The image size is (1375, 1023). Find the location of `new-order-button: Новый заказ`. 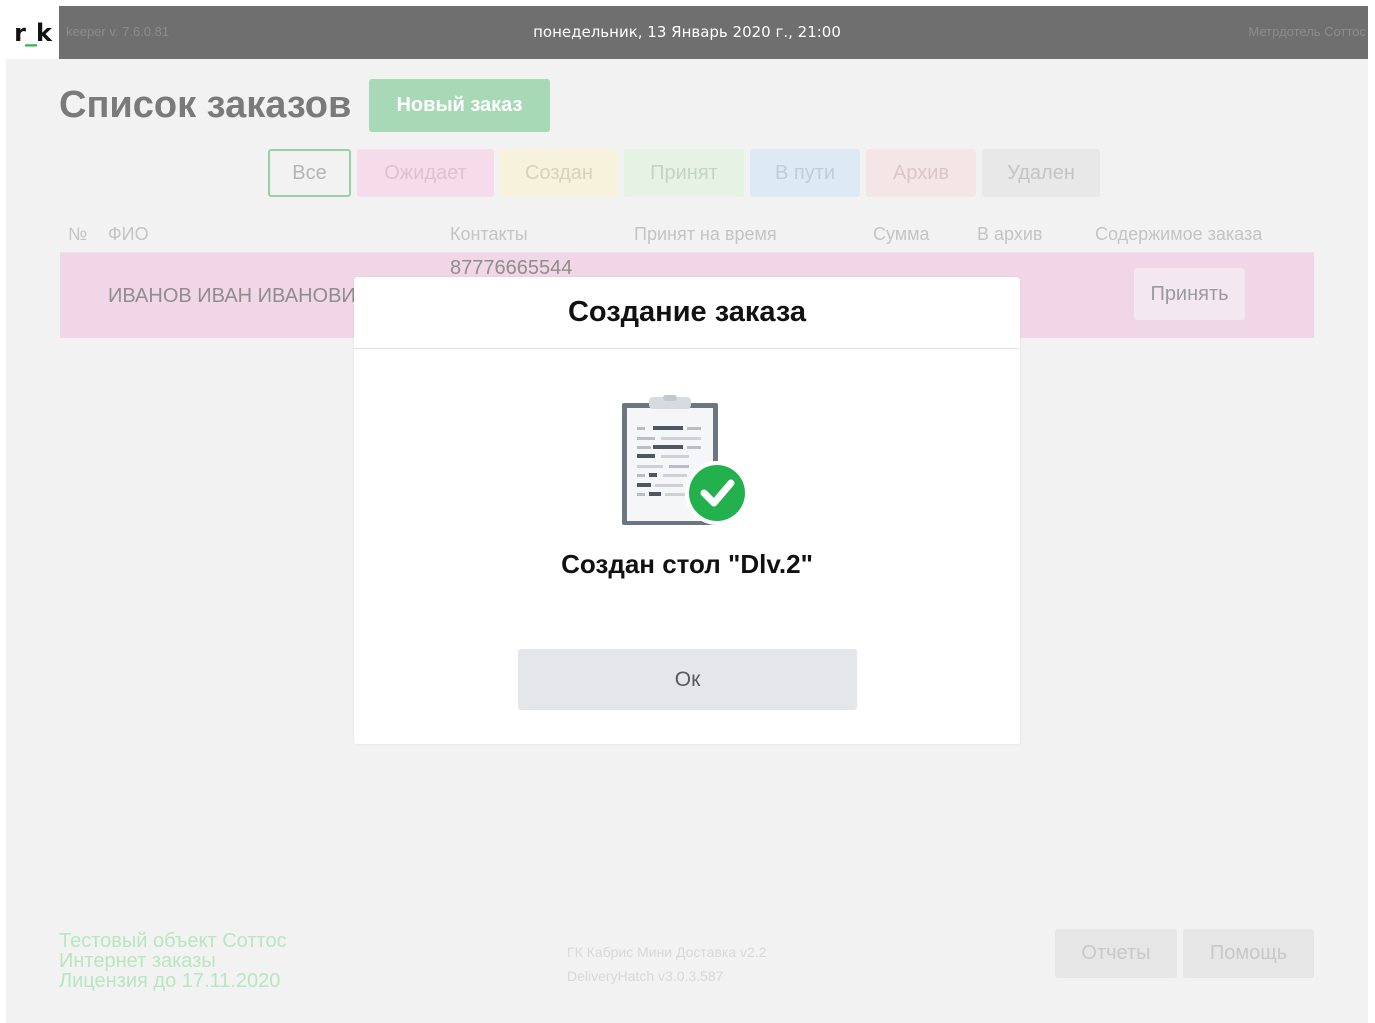

new-order-button: Новый заказ is located at coordinates (459, 105).